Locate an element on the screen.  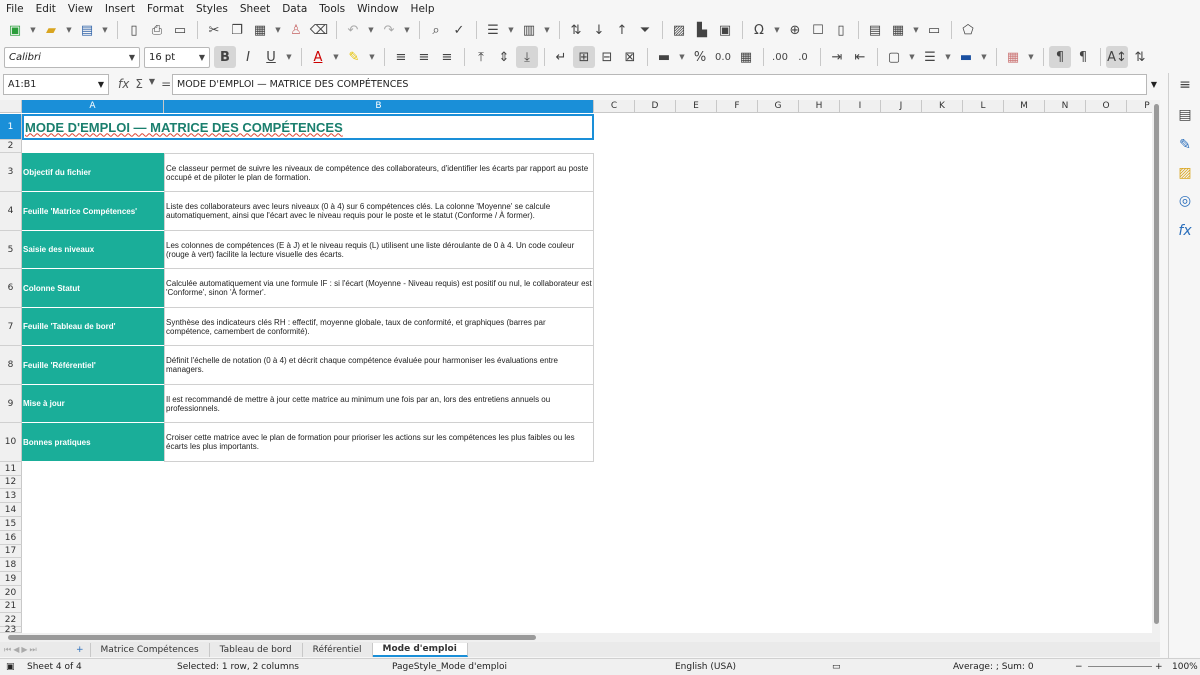
label-cell: Bonnes pratiques is located at coordinates (93, 442).